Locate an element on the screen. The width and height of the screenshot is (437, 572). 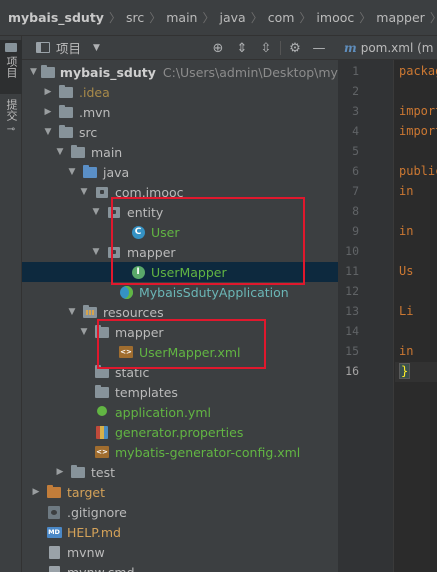
file-icon is located at coordinates (54, 568).